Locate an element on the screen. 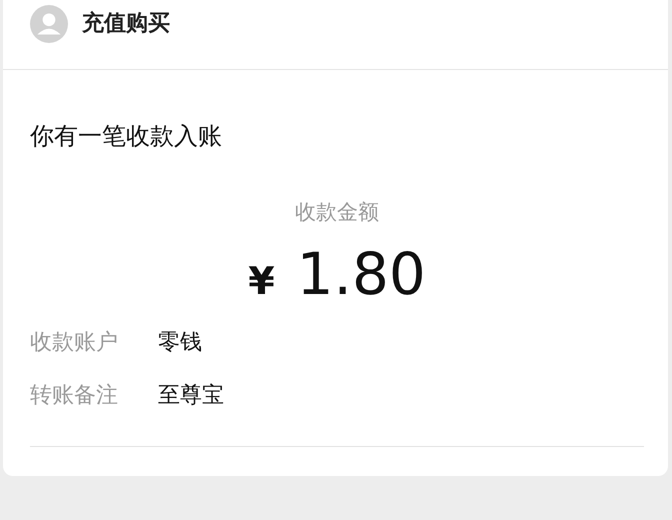 The width and height of the screenshot is (672, 520). detail-value: 零钱 is located at coordinates (180, 343).